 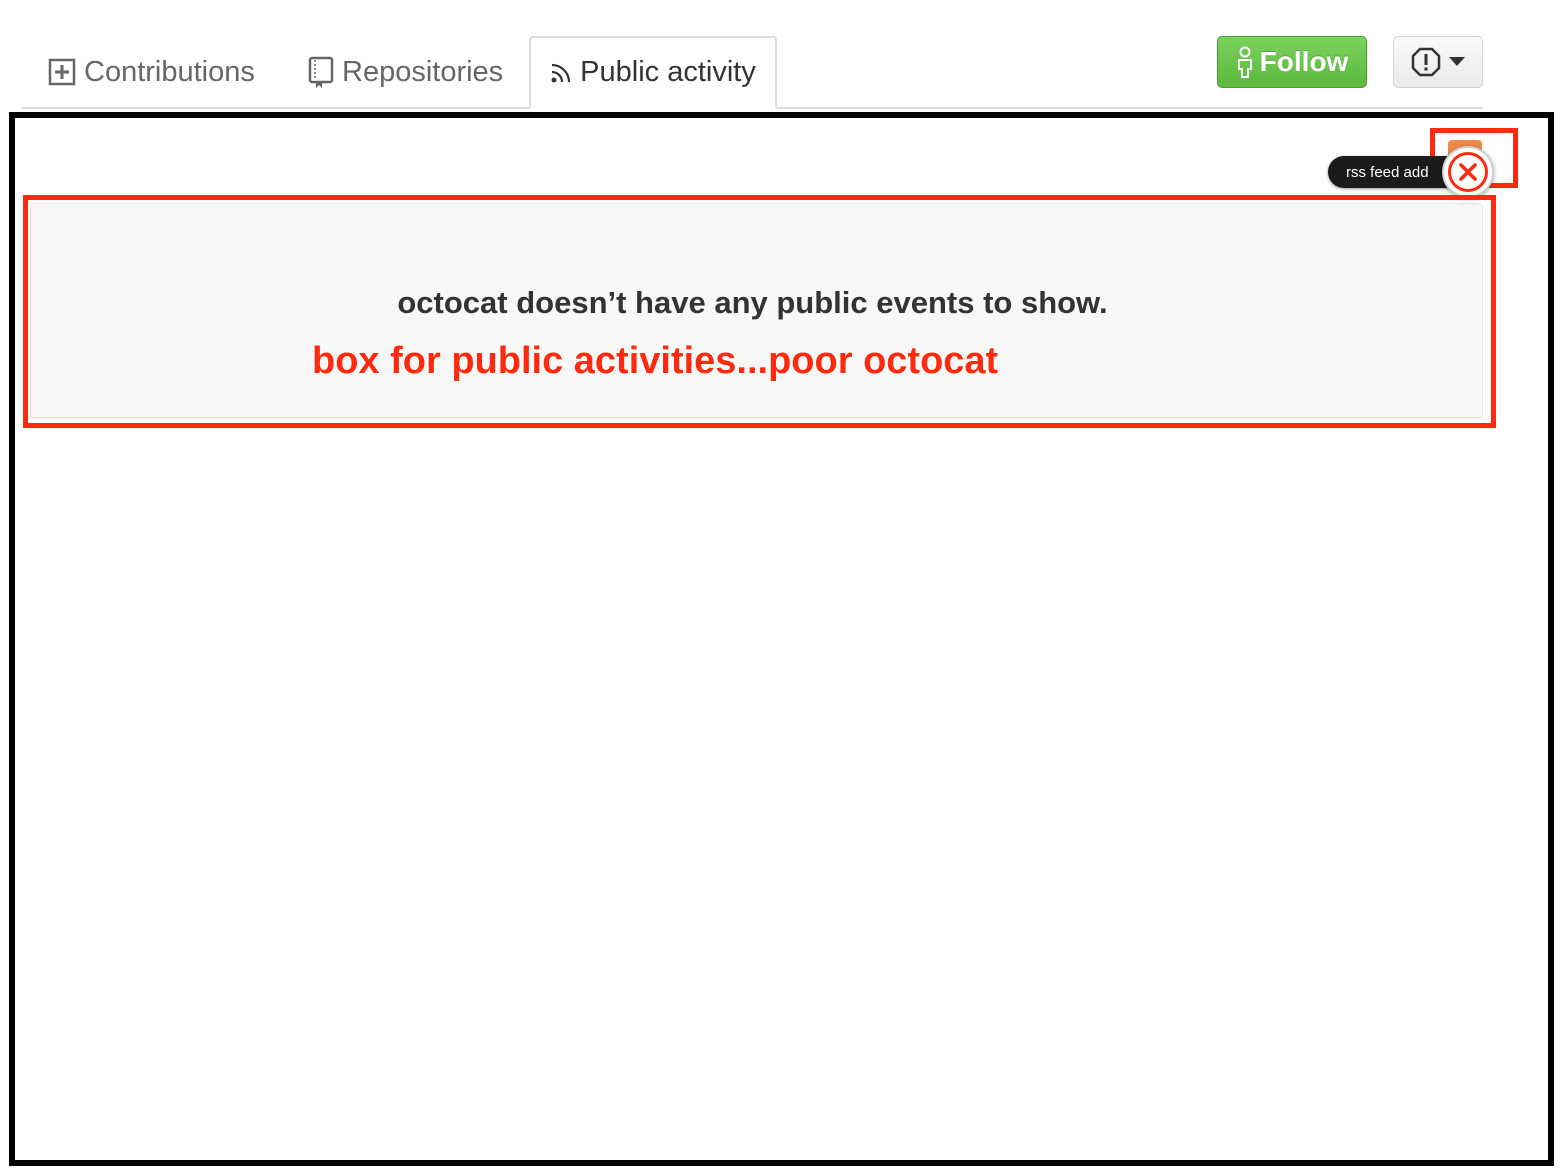 I want to click on tab-label: Contributions, so click(x=169, y=71).